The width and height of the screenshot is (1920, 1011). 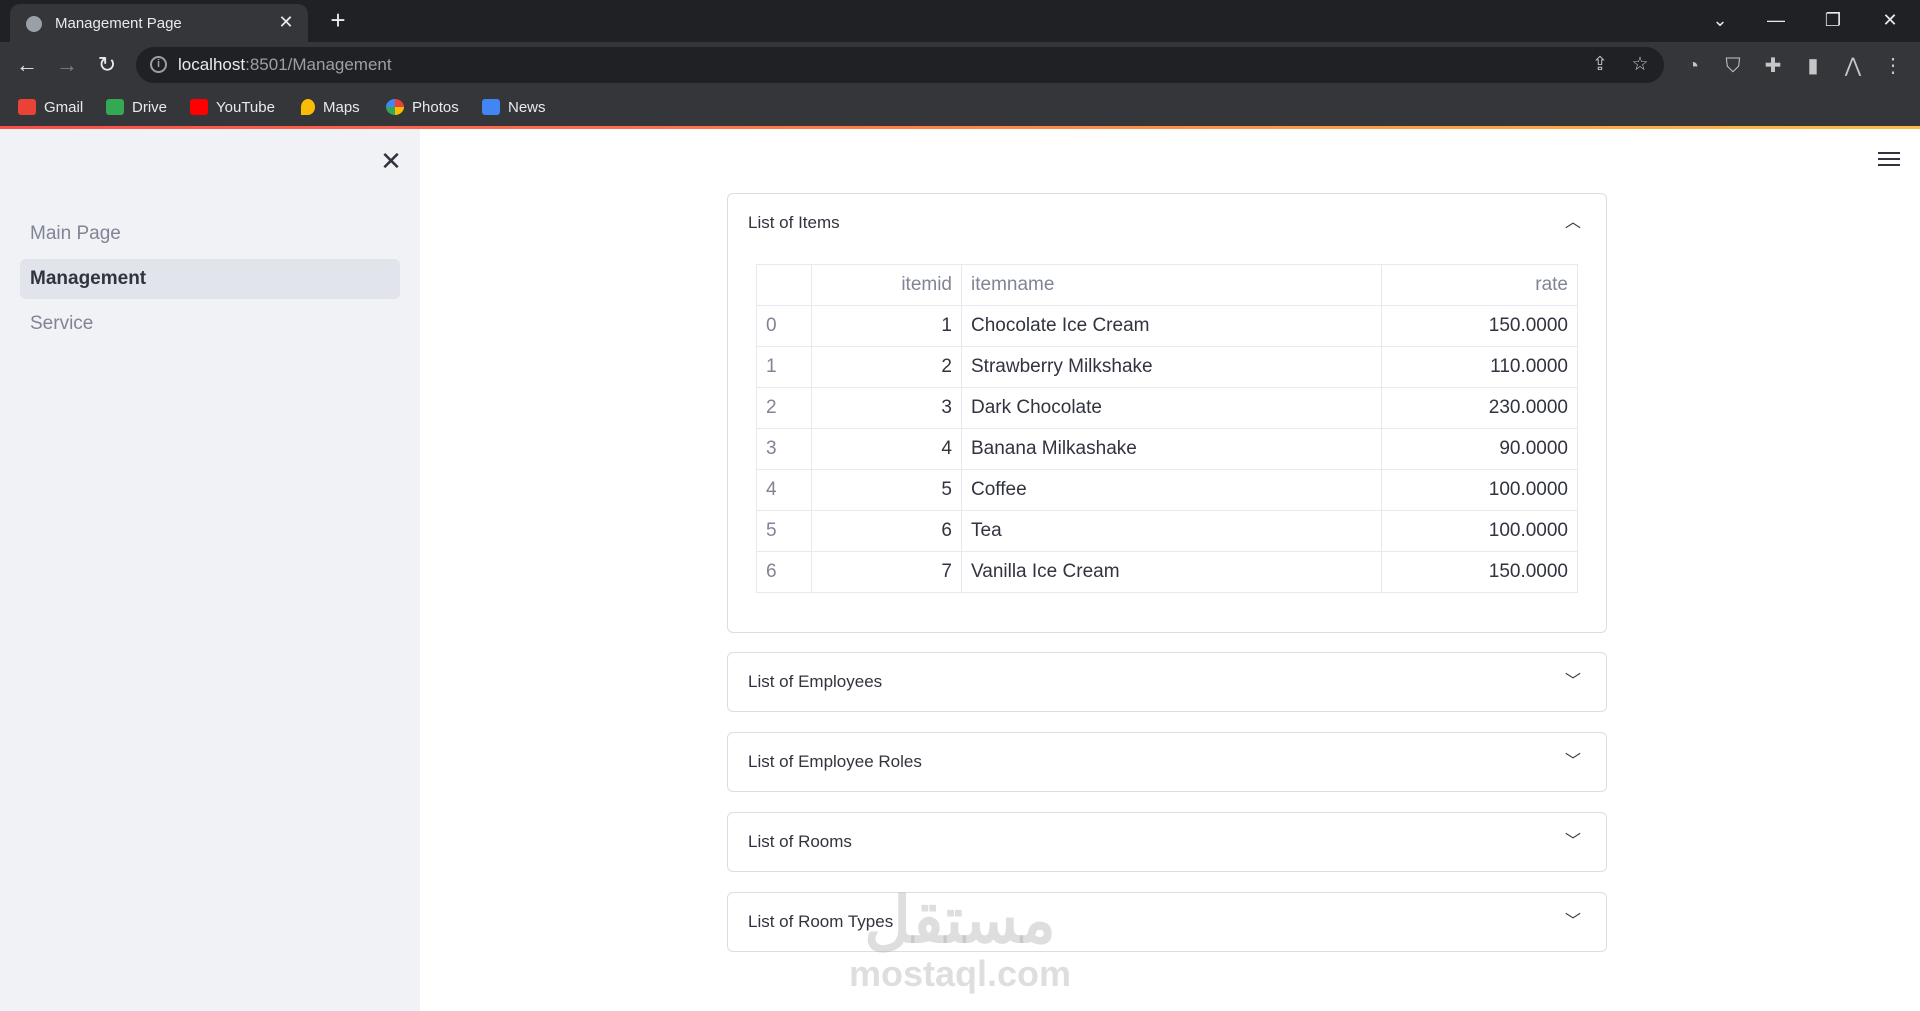 I want to click on rooms-expander-header: List of Rooms ﹀, so click(x=1167, y=842).